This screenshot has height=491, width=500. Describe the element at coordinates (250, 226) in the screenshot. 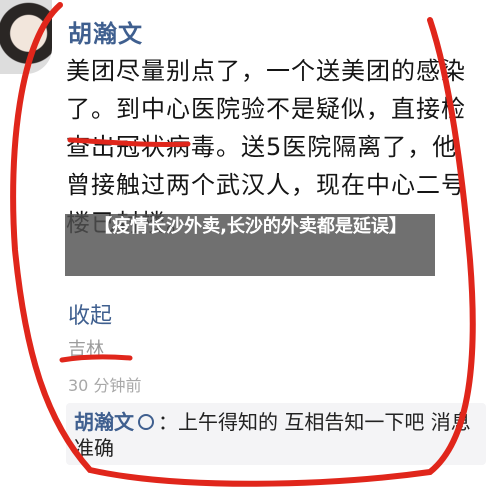

I see `overlay-title: 【疫情长沙外卖,长沙的外卖都是延误】` at that location.